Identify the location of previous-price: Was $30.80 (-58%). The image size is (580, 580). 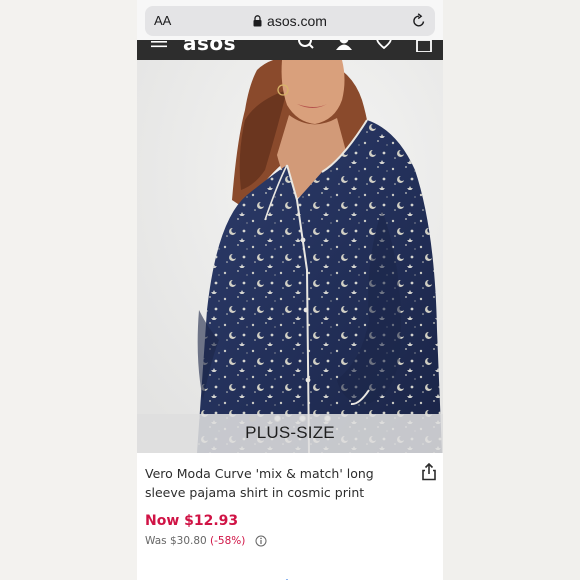
(206, 541).